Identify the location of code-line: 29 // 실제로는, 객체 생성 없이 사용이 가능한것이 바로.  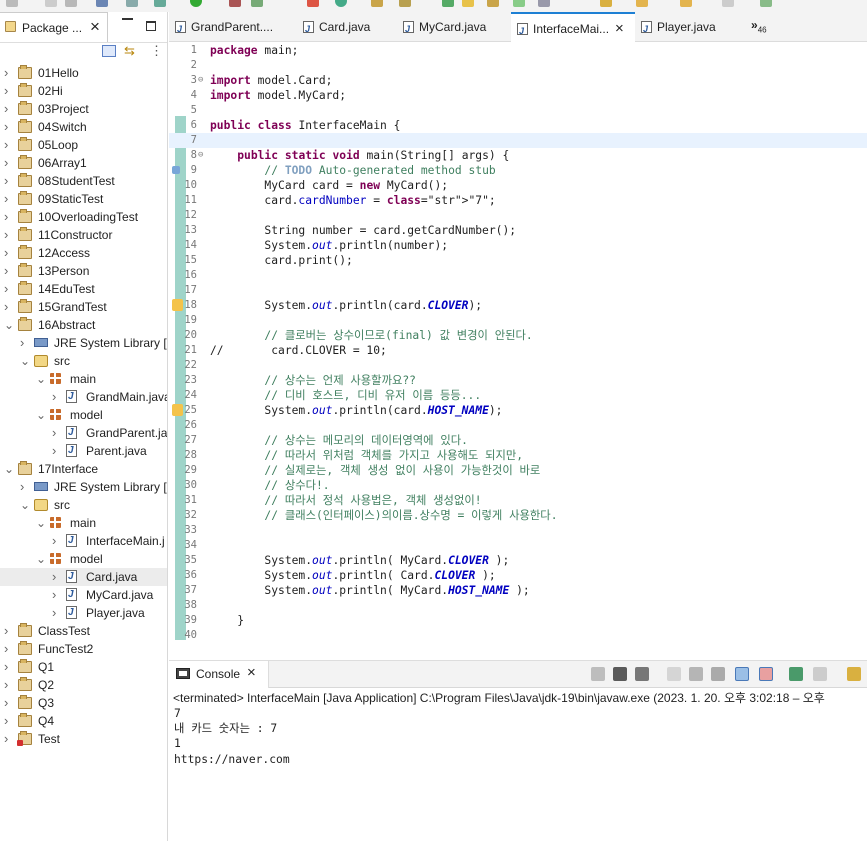
(518, 470).